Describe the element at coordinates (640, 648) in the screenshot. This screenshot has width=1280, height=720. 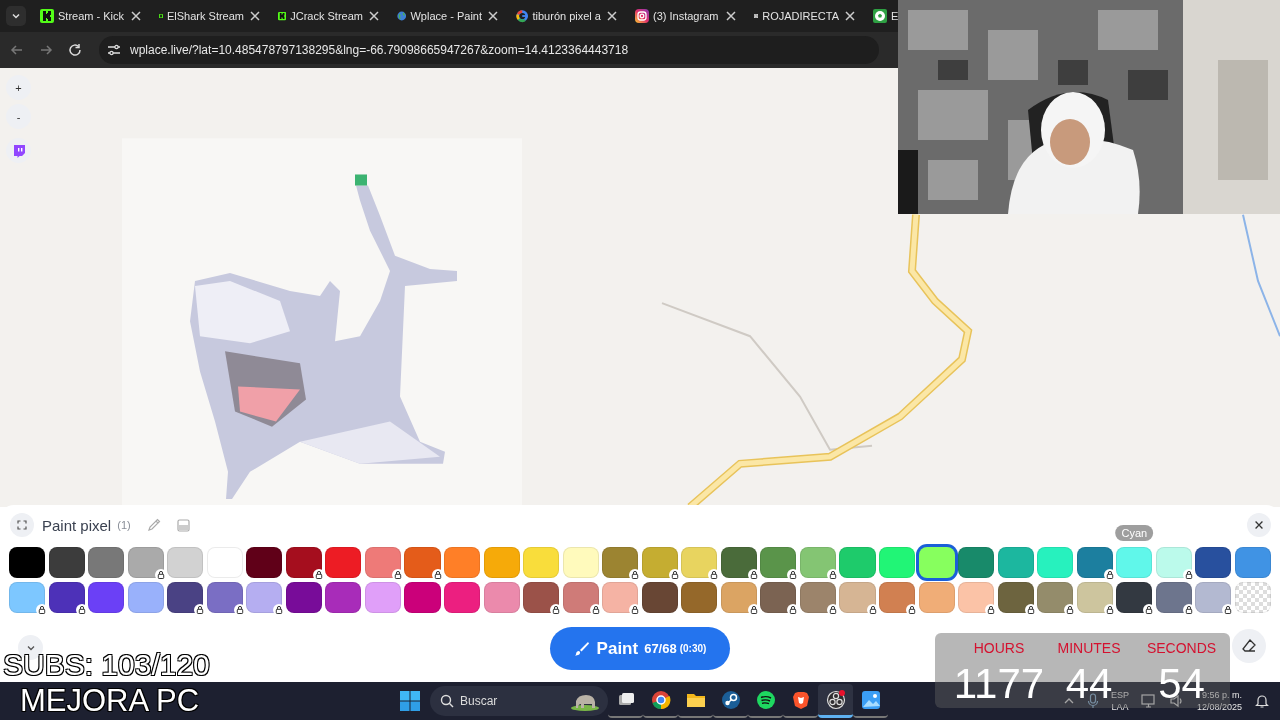
I see `paint-button: Paint 67/68 (0:30)` at that location.